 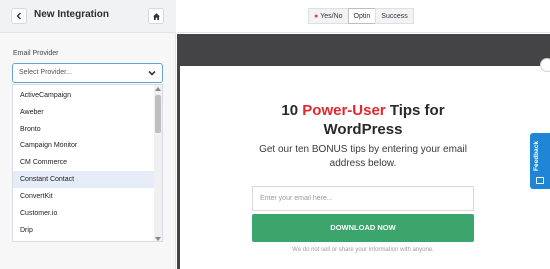 What do you see at coordinates (158, 239) in the screenshot?
I see `scroll-down-arrow-icon` at bounding box center [158, 239].